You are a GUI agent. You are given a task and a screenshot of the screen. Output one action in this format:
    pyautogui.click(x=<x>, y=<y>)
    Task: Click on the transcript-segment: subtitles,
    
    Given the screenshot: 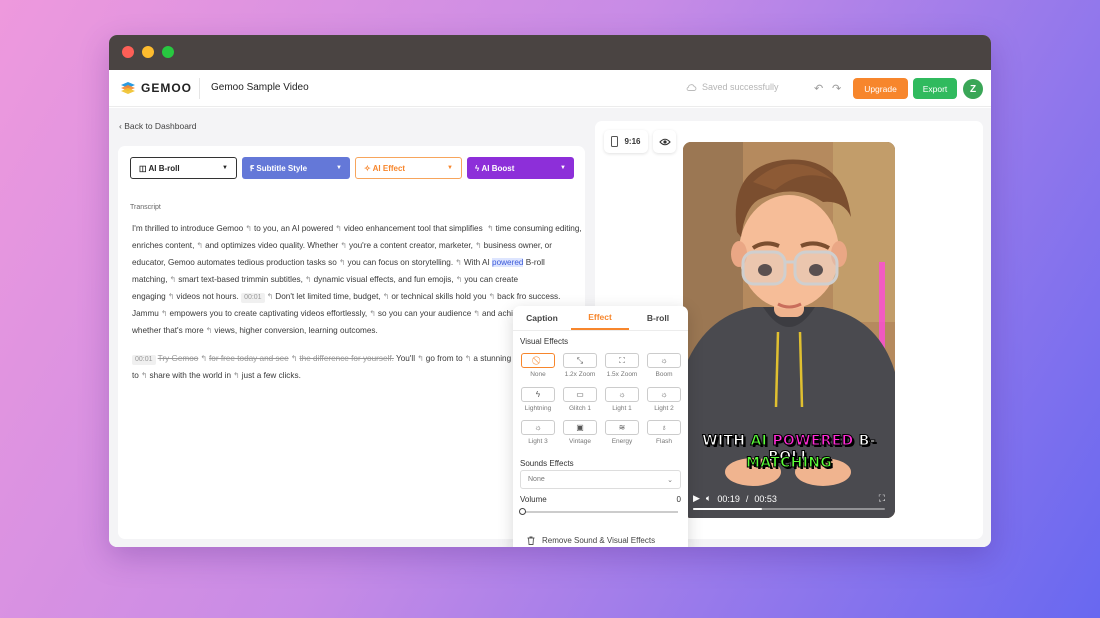 What is the action you would take?
    pyautogui.click(x=287, y=279)
    